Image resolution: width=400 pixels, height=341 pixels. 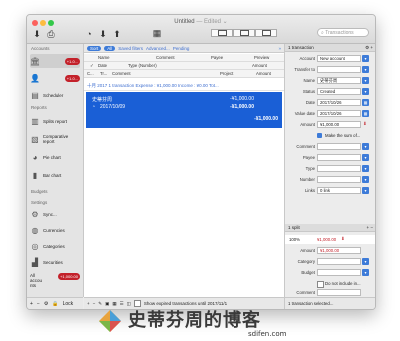 I want to click on category-select, so click(x=339, y=261).